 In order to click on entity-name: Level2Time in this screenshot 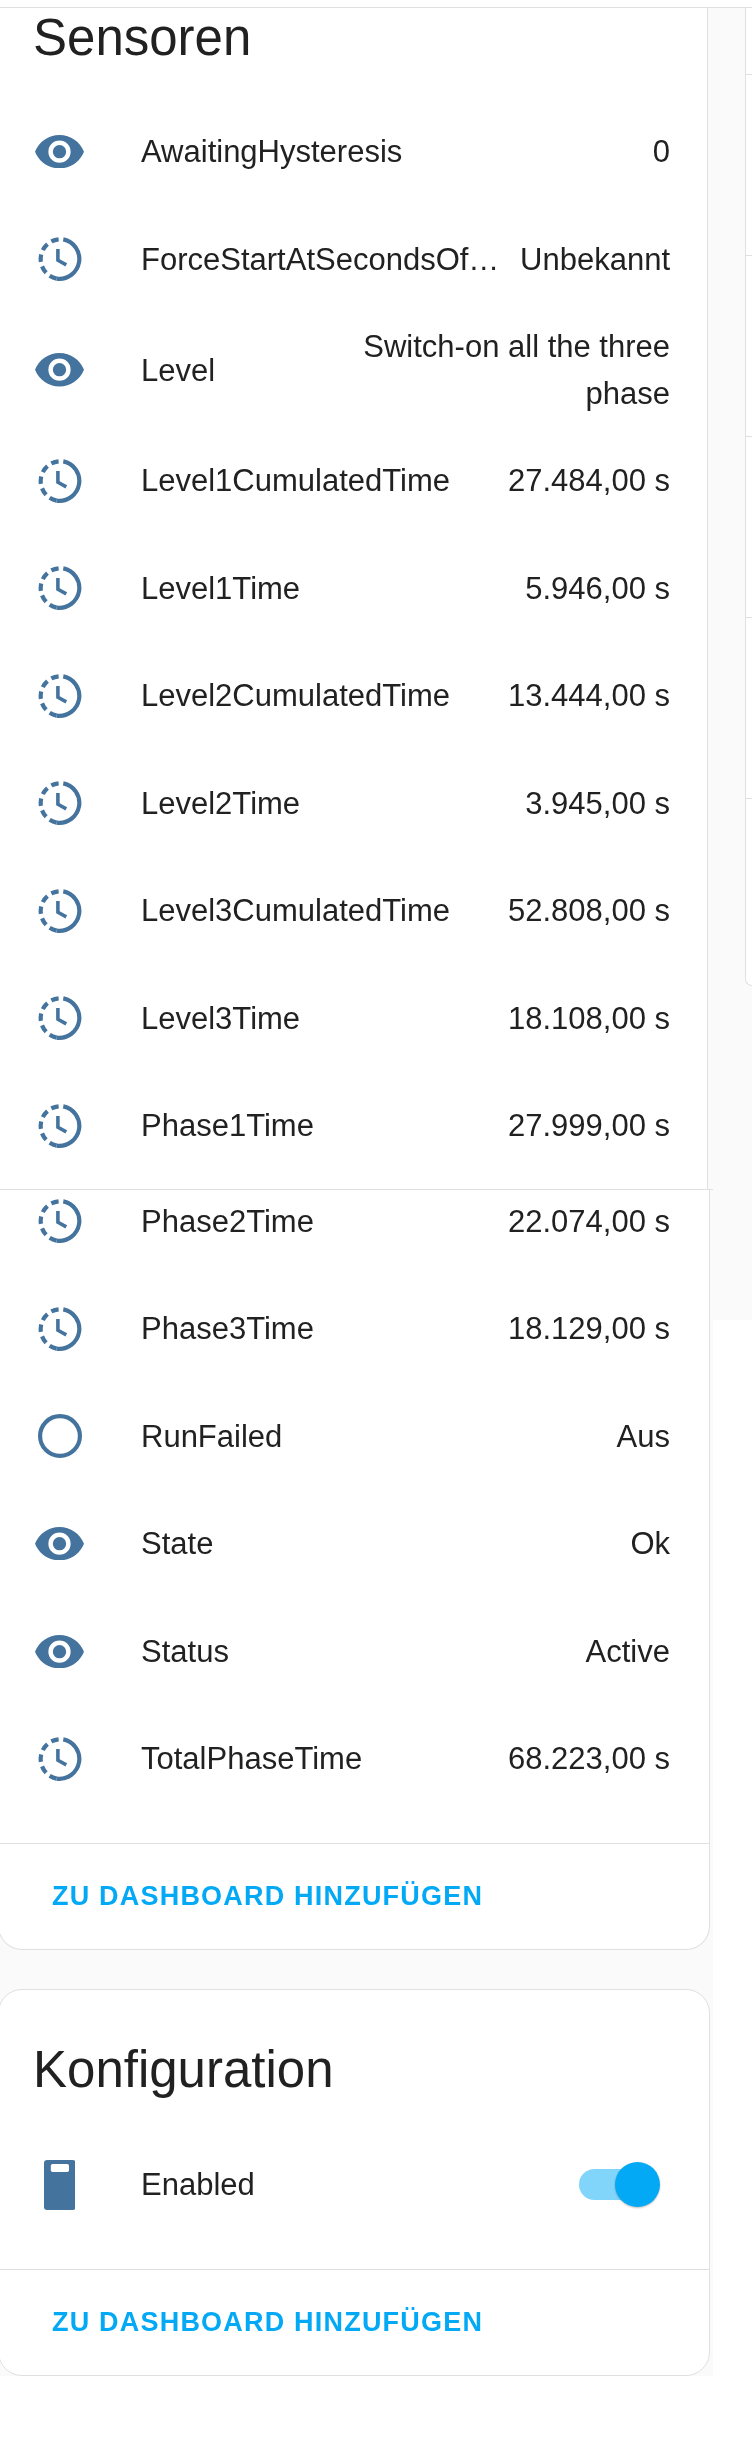, I will do `click(325, 803)`.